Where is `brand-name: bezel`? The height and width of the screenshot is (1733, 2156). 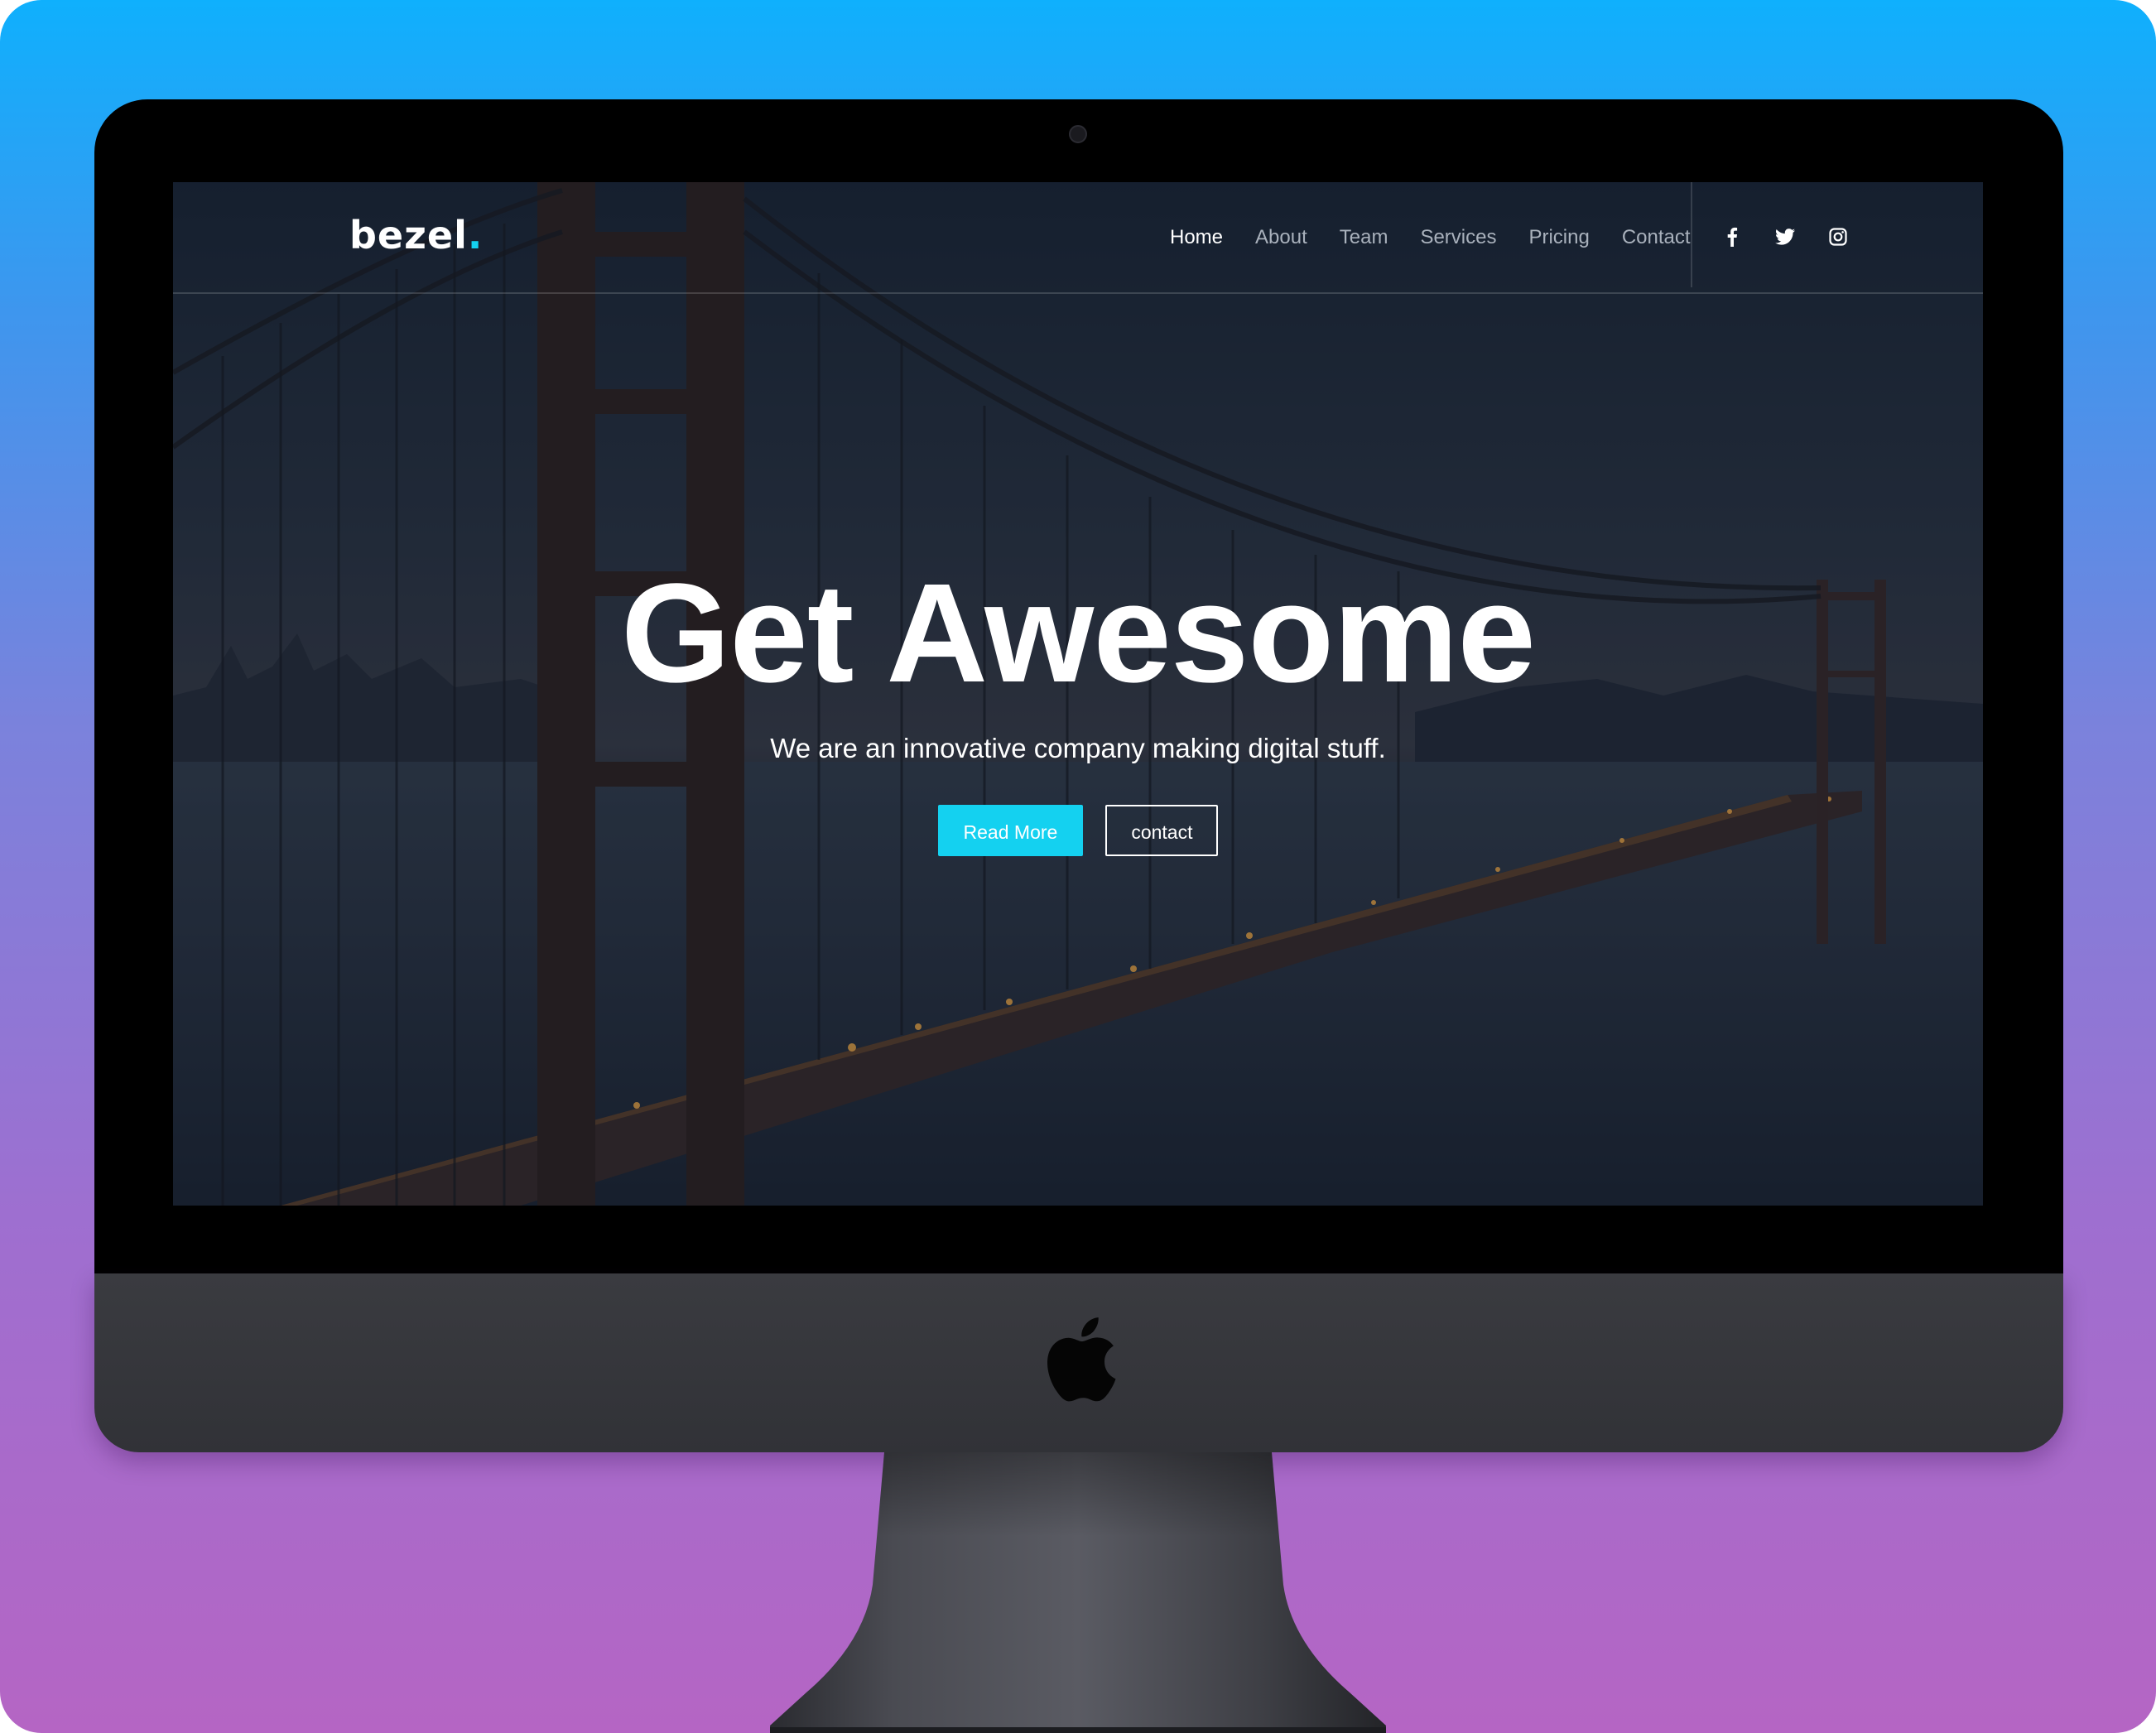 brand-name: bezel is located at coordinates (408, 236).